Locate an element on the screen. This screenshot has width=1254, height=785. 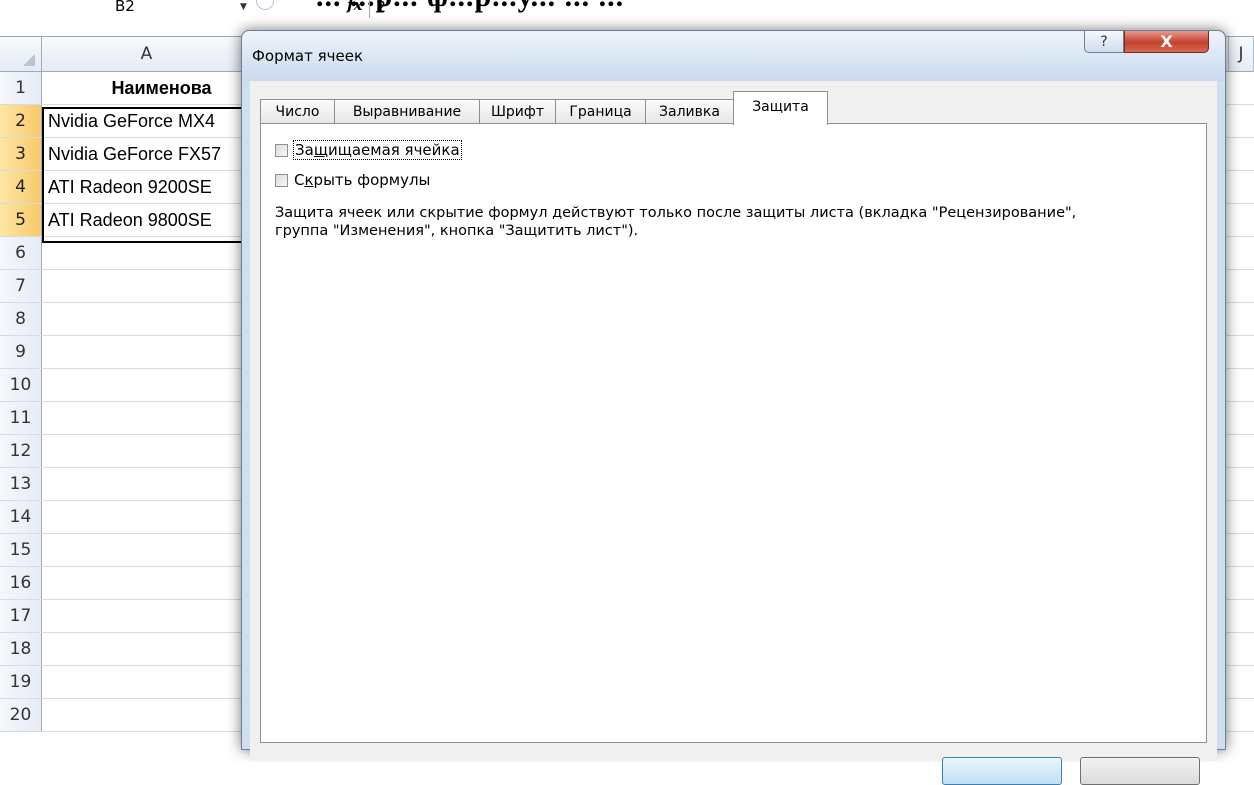
help-icon: ? is located at coordinates (1104, 42).